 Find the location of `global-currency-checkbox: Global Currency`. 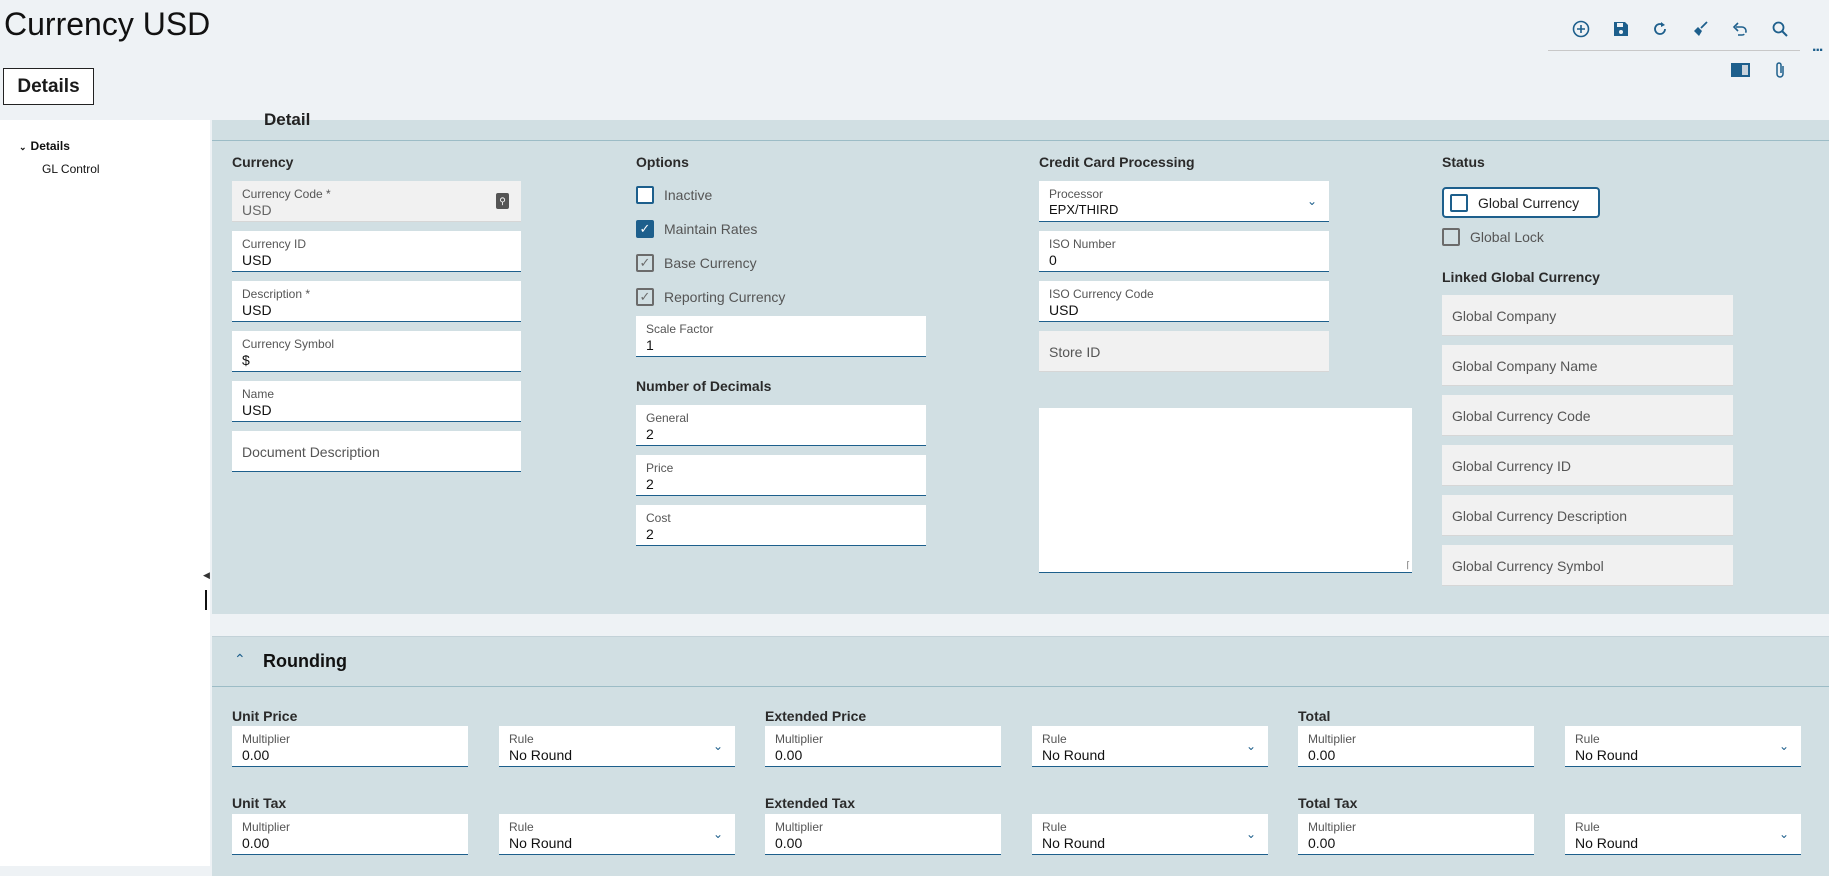

global-currency-checkbox: Global Currency is located at coordinates (1521, 202).